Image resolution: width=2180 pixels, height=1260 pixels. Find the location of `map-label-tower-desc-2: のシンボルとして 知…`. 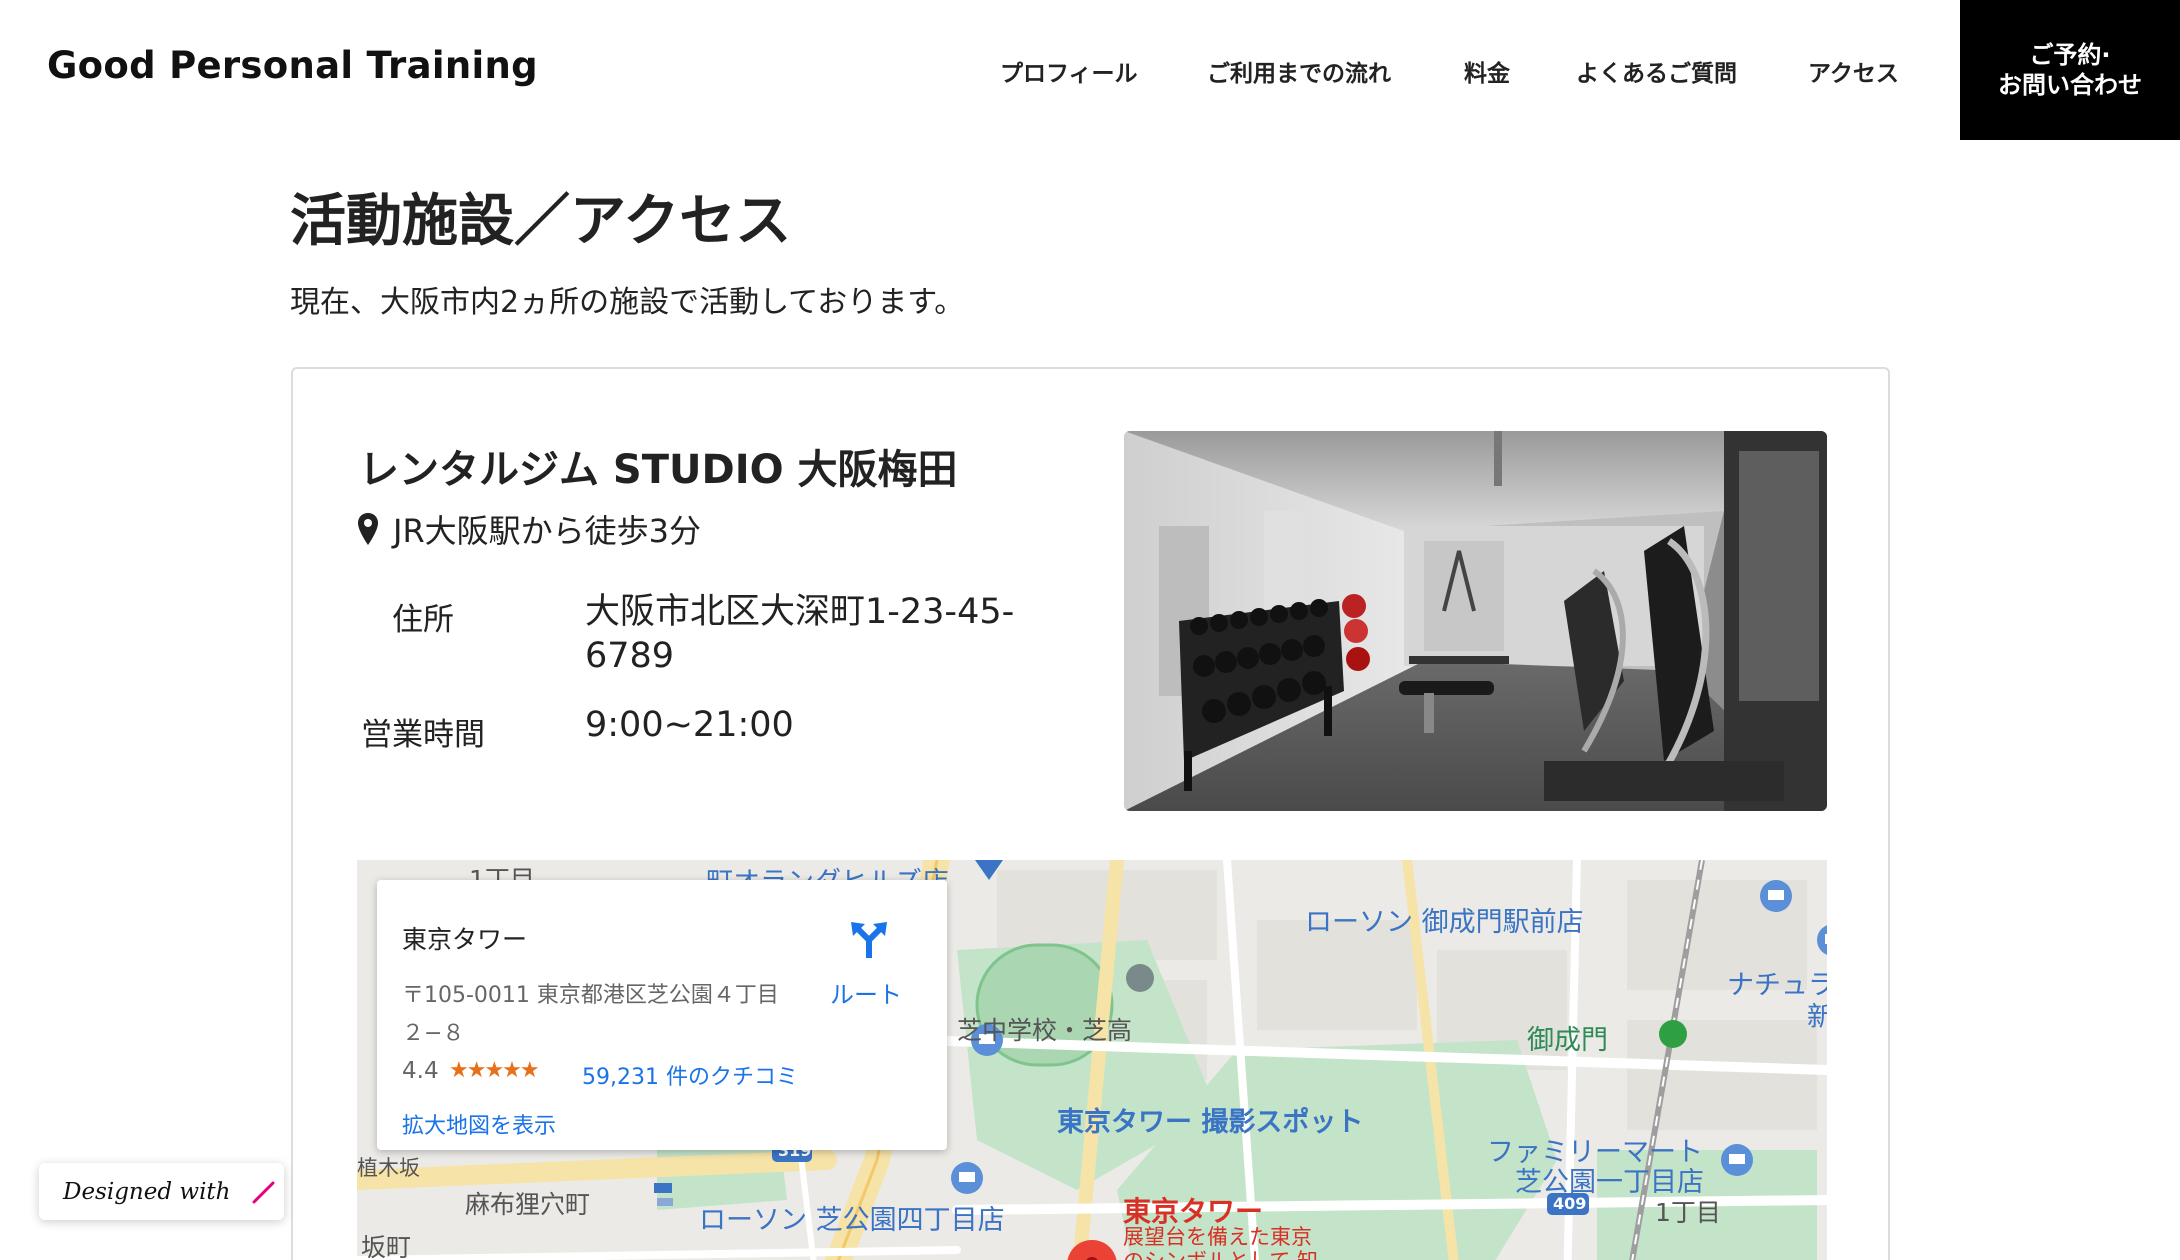

map-label-tower-desc-2: のシンボルとして 知… is located at coordinates (1231, 1254).